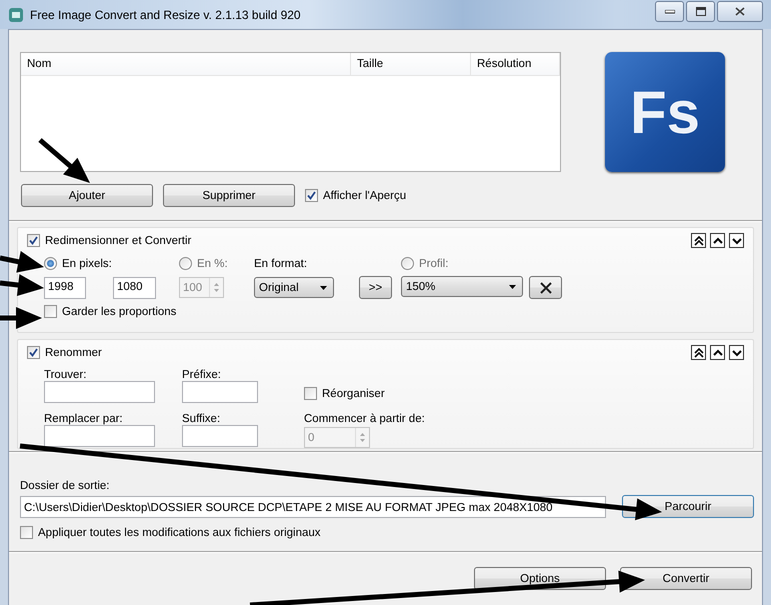  I want to click on field-label: Remplacer par:, so click(84, 418).